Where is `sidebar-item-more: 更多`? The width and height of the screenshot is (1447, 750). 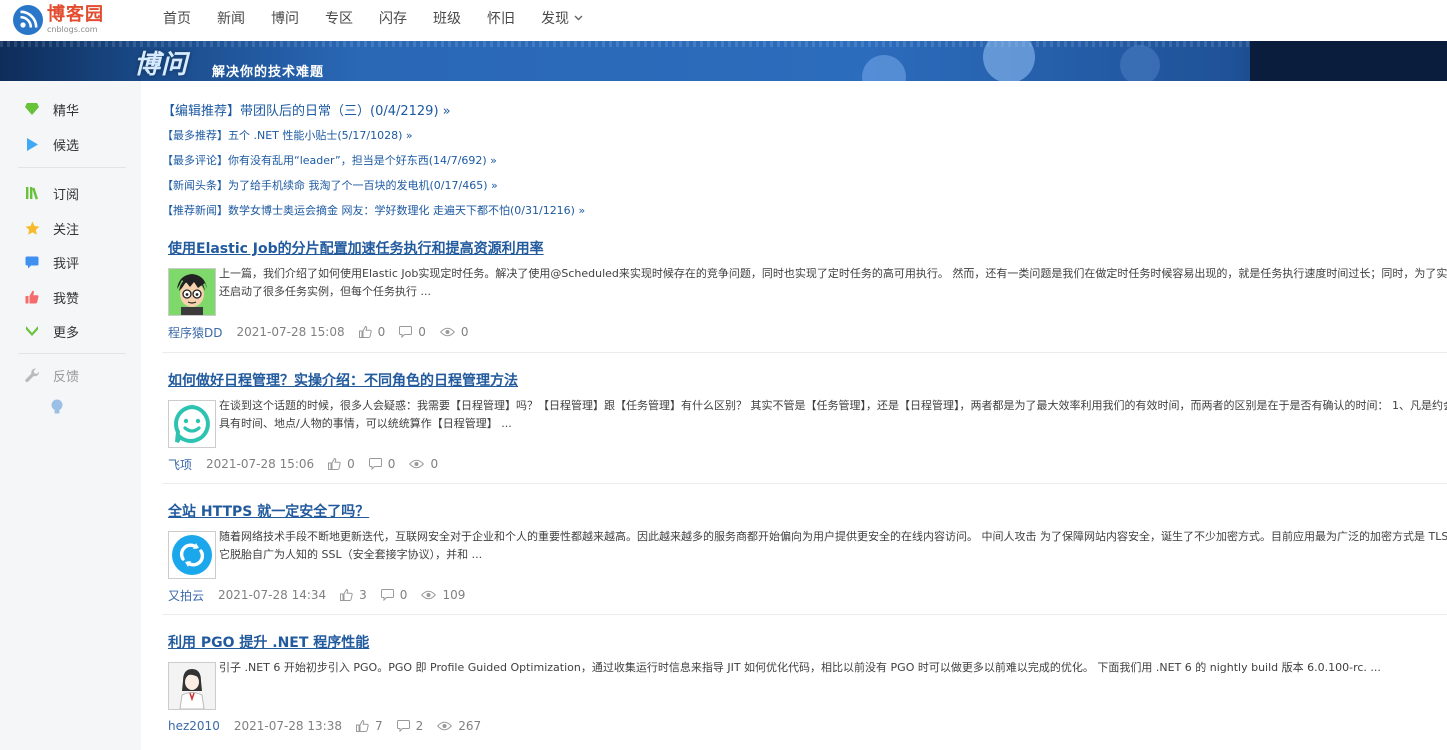
sidebar-item-more: 更多 is located at coordinates (51, 331).